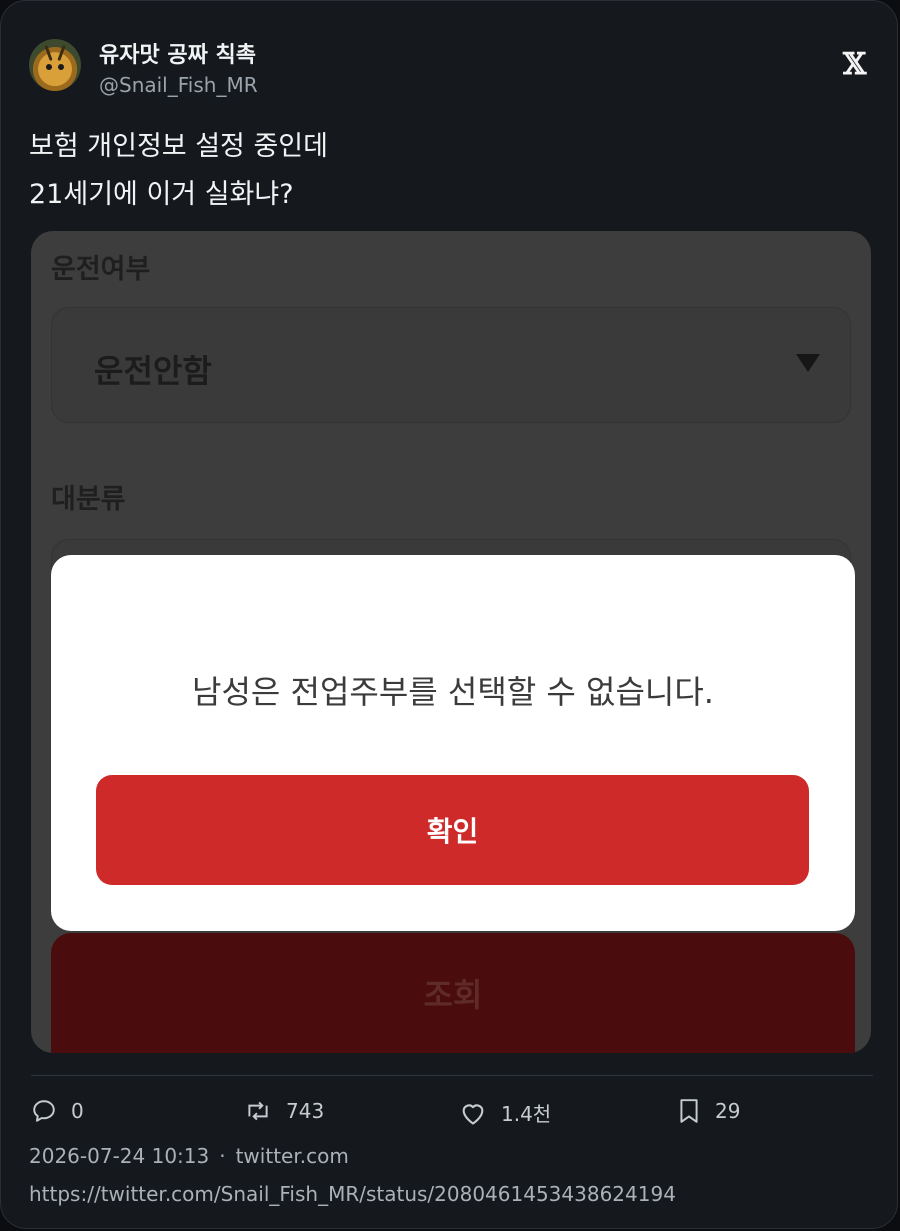 This screenshot has width=900, height=1231. What do you see at coordinates (178, 171) in the screenshot?
I see `tweet-text: 보험 개인정보 설정 중인데 21세기에 이거 실화냐?` at bounding box center [178, 171].